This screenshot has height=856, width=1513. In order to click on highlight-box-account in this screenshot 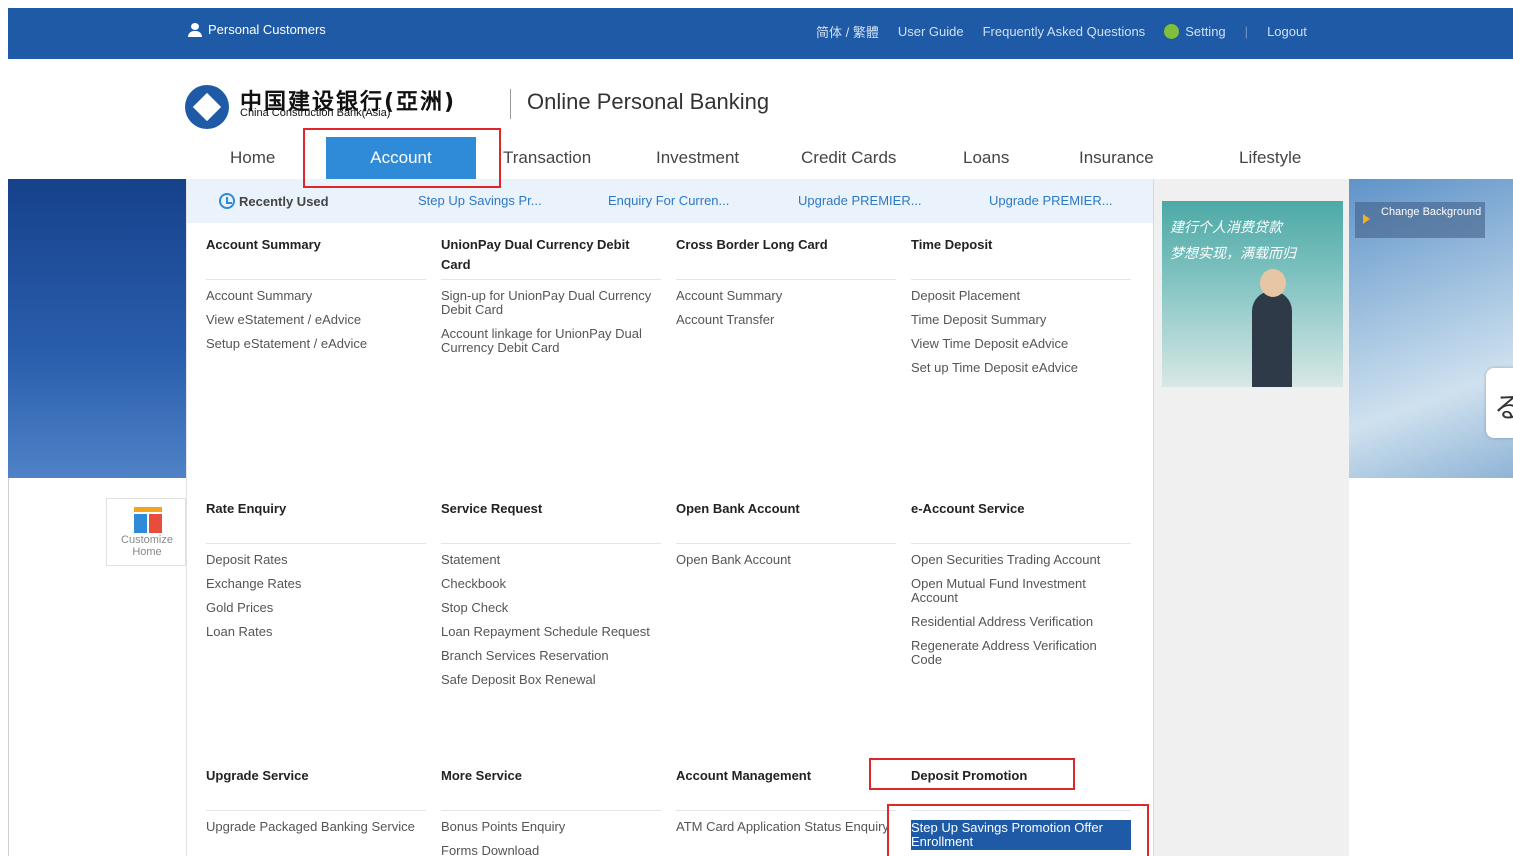, I will do `click(402, 158)`.